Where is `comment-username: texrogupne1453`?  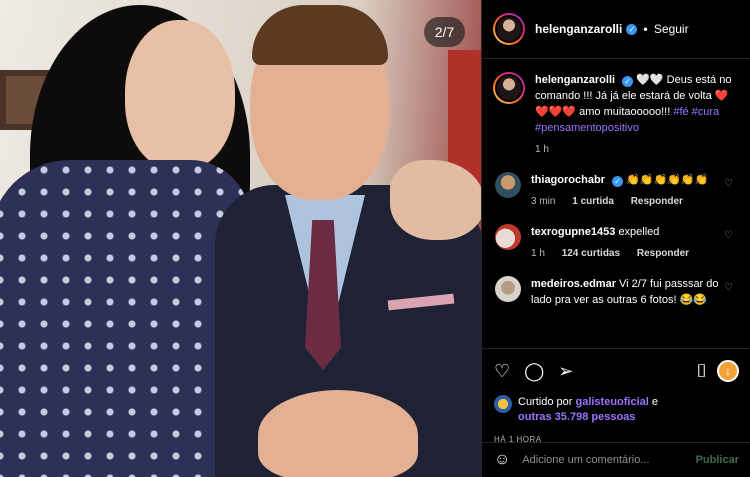
comment-username: texrogupne1453 is located at coordinates (573, 232).